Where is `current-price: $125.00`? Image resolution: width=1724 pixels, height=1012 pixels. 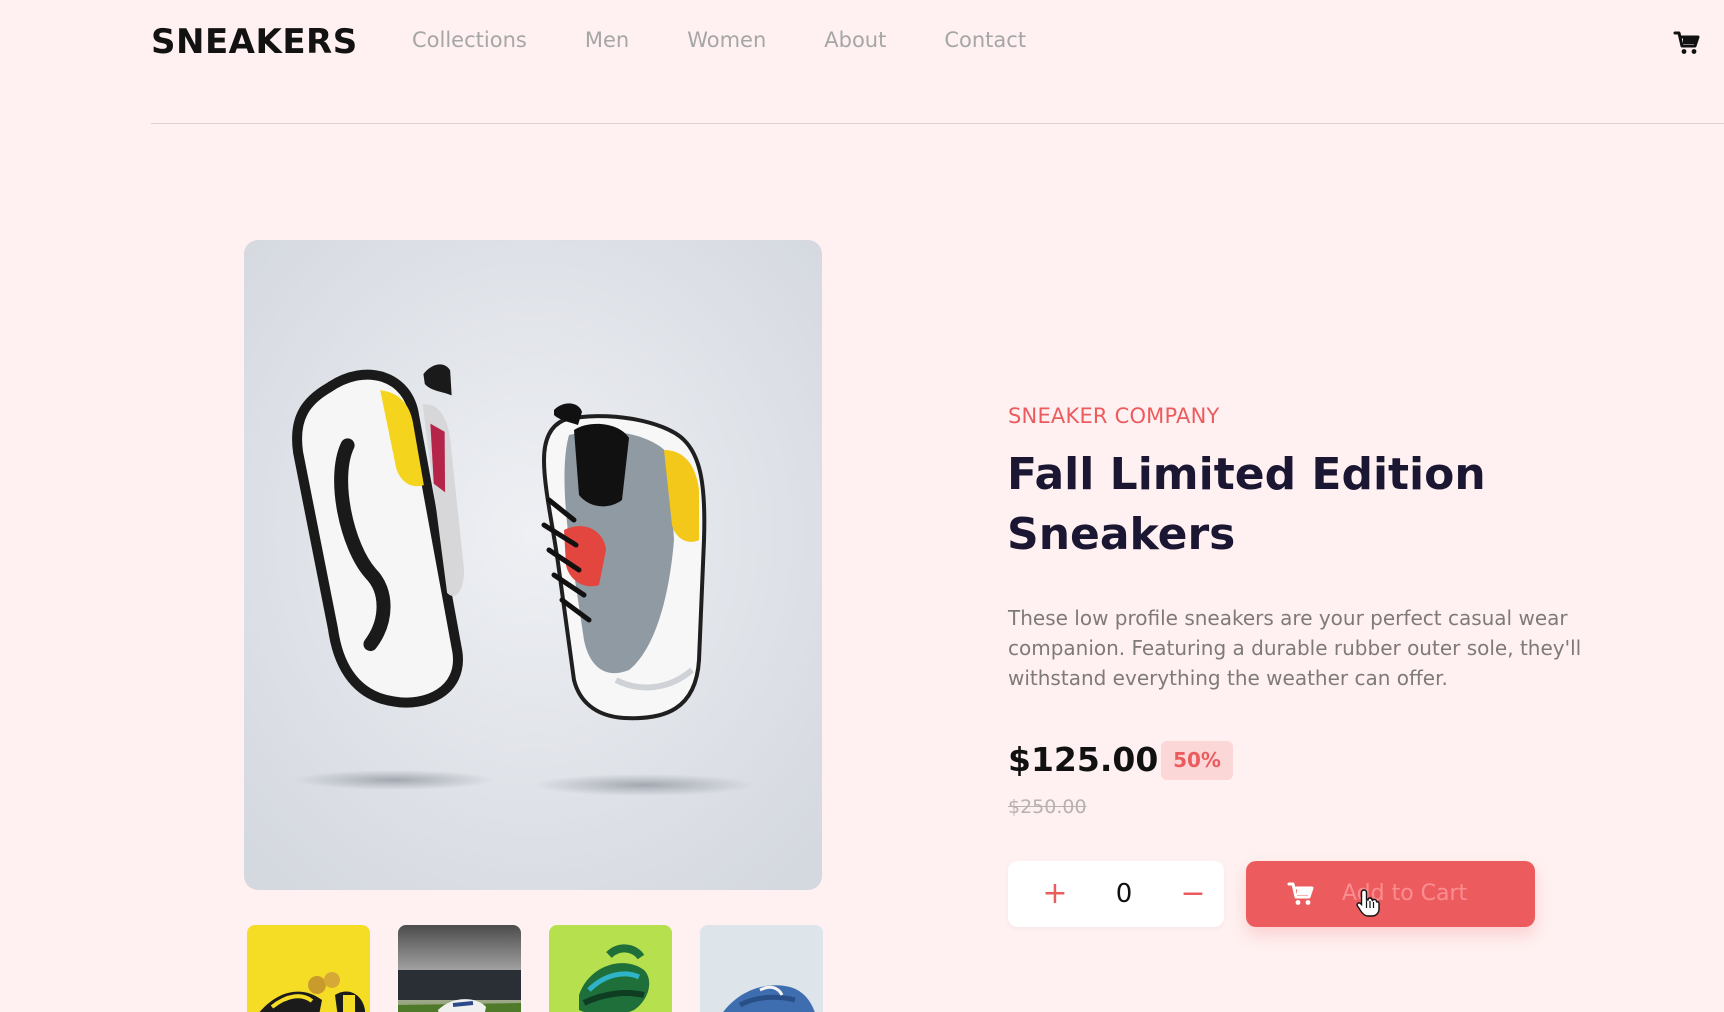 current-price: $125.00 is located at coordinates (1083, 759).